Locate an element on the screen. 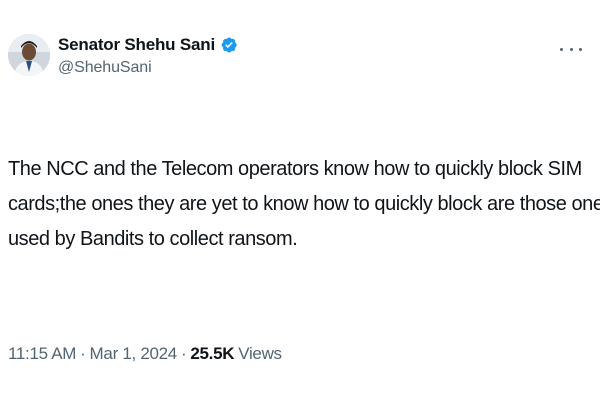 Image resolution: width=600 pixels, height=400 pixels. views-label: Views is located at coordinates (260, 353).